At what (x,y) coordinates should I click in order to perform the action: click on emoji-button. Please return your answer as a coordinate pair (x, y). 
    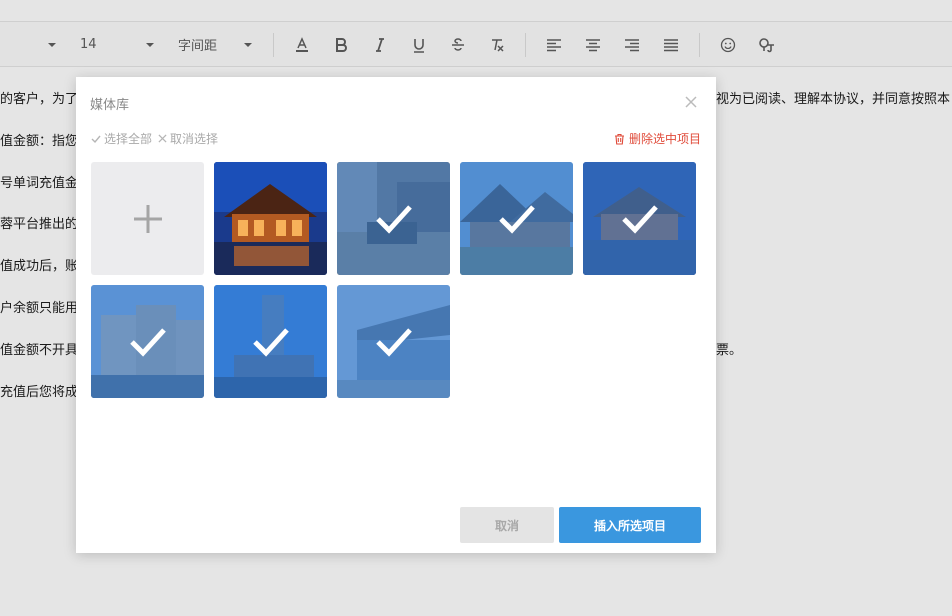
    Looking at the image, I should click on (728, 44).